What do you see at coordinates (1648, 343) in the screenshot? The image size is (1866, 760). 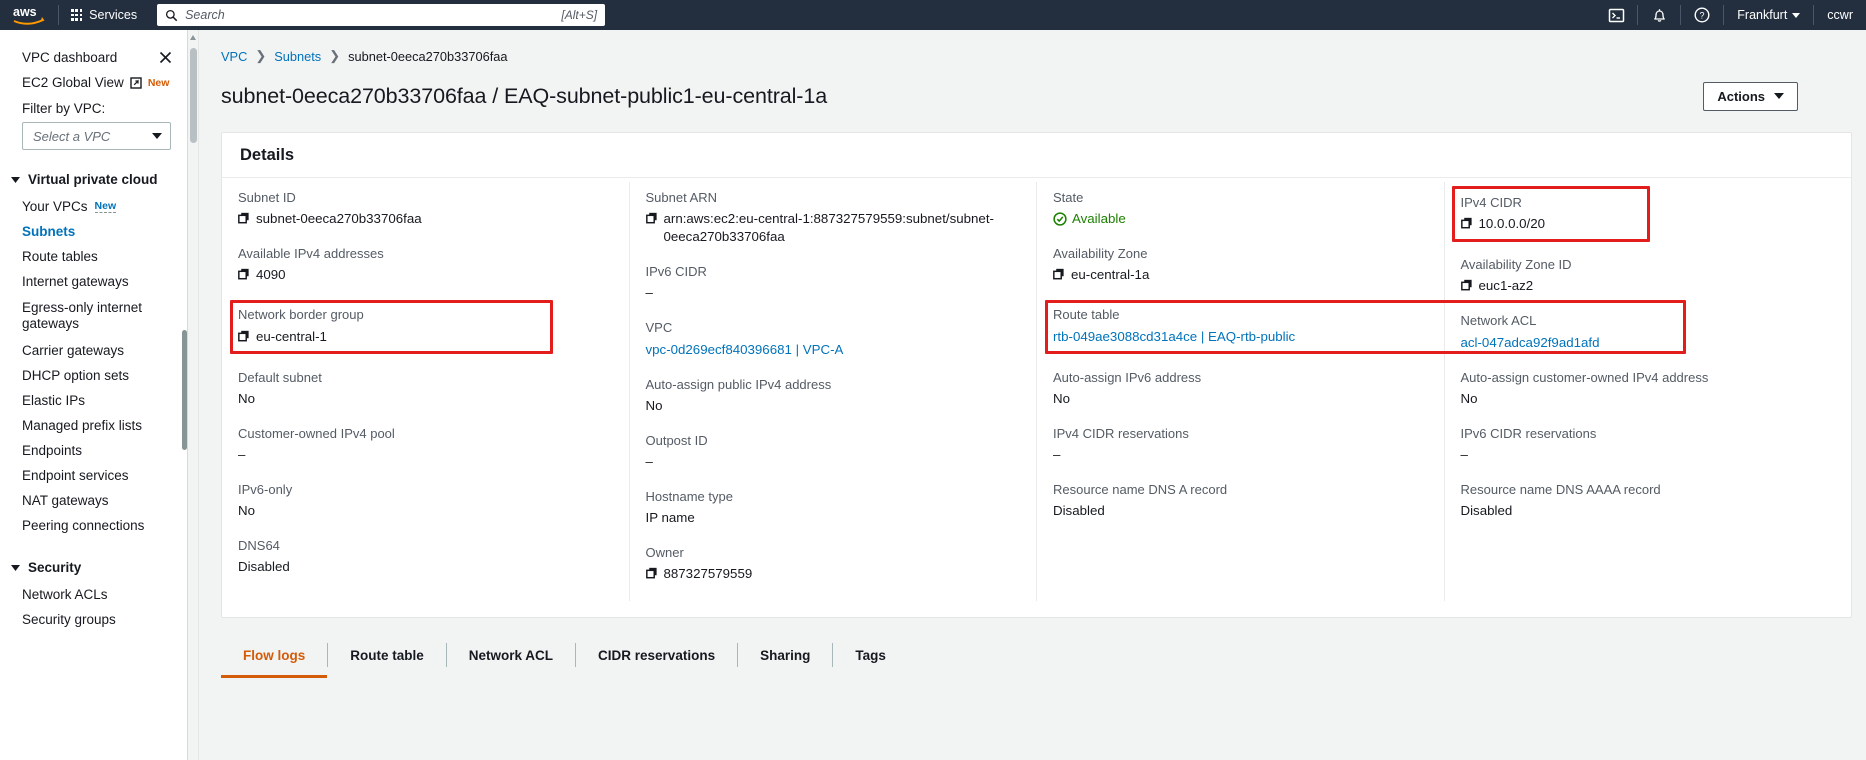 I see `network-acl-link: acl-047adca92f9ad1afd` at bounding box center [1648, 343].